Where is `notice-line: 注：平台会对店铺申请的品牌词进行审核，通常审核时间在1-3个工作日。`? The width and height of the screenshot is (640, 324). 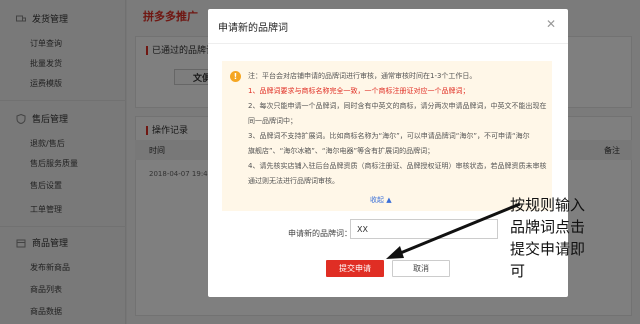 notice-line: 注：平台会对店铺申请的品牌词进行审核，通常审核时间在1-3个工作日。 is located at coordinates (362, 76).